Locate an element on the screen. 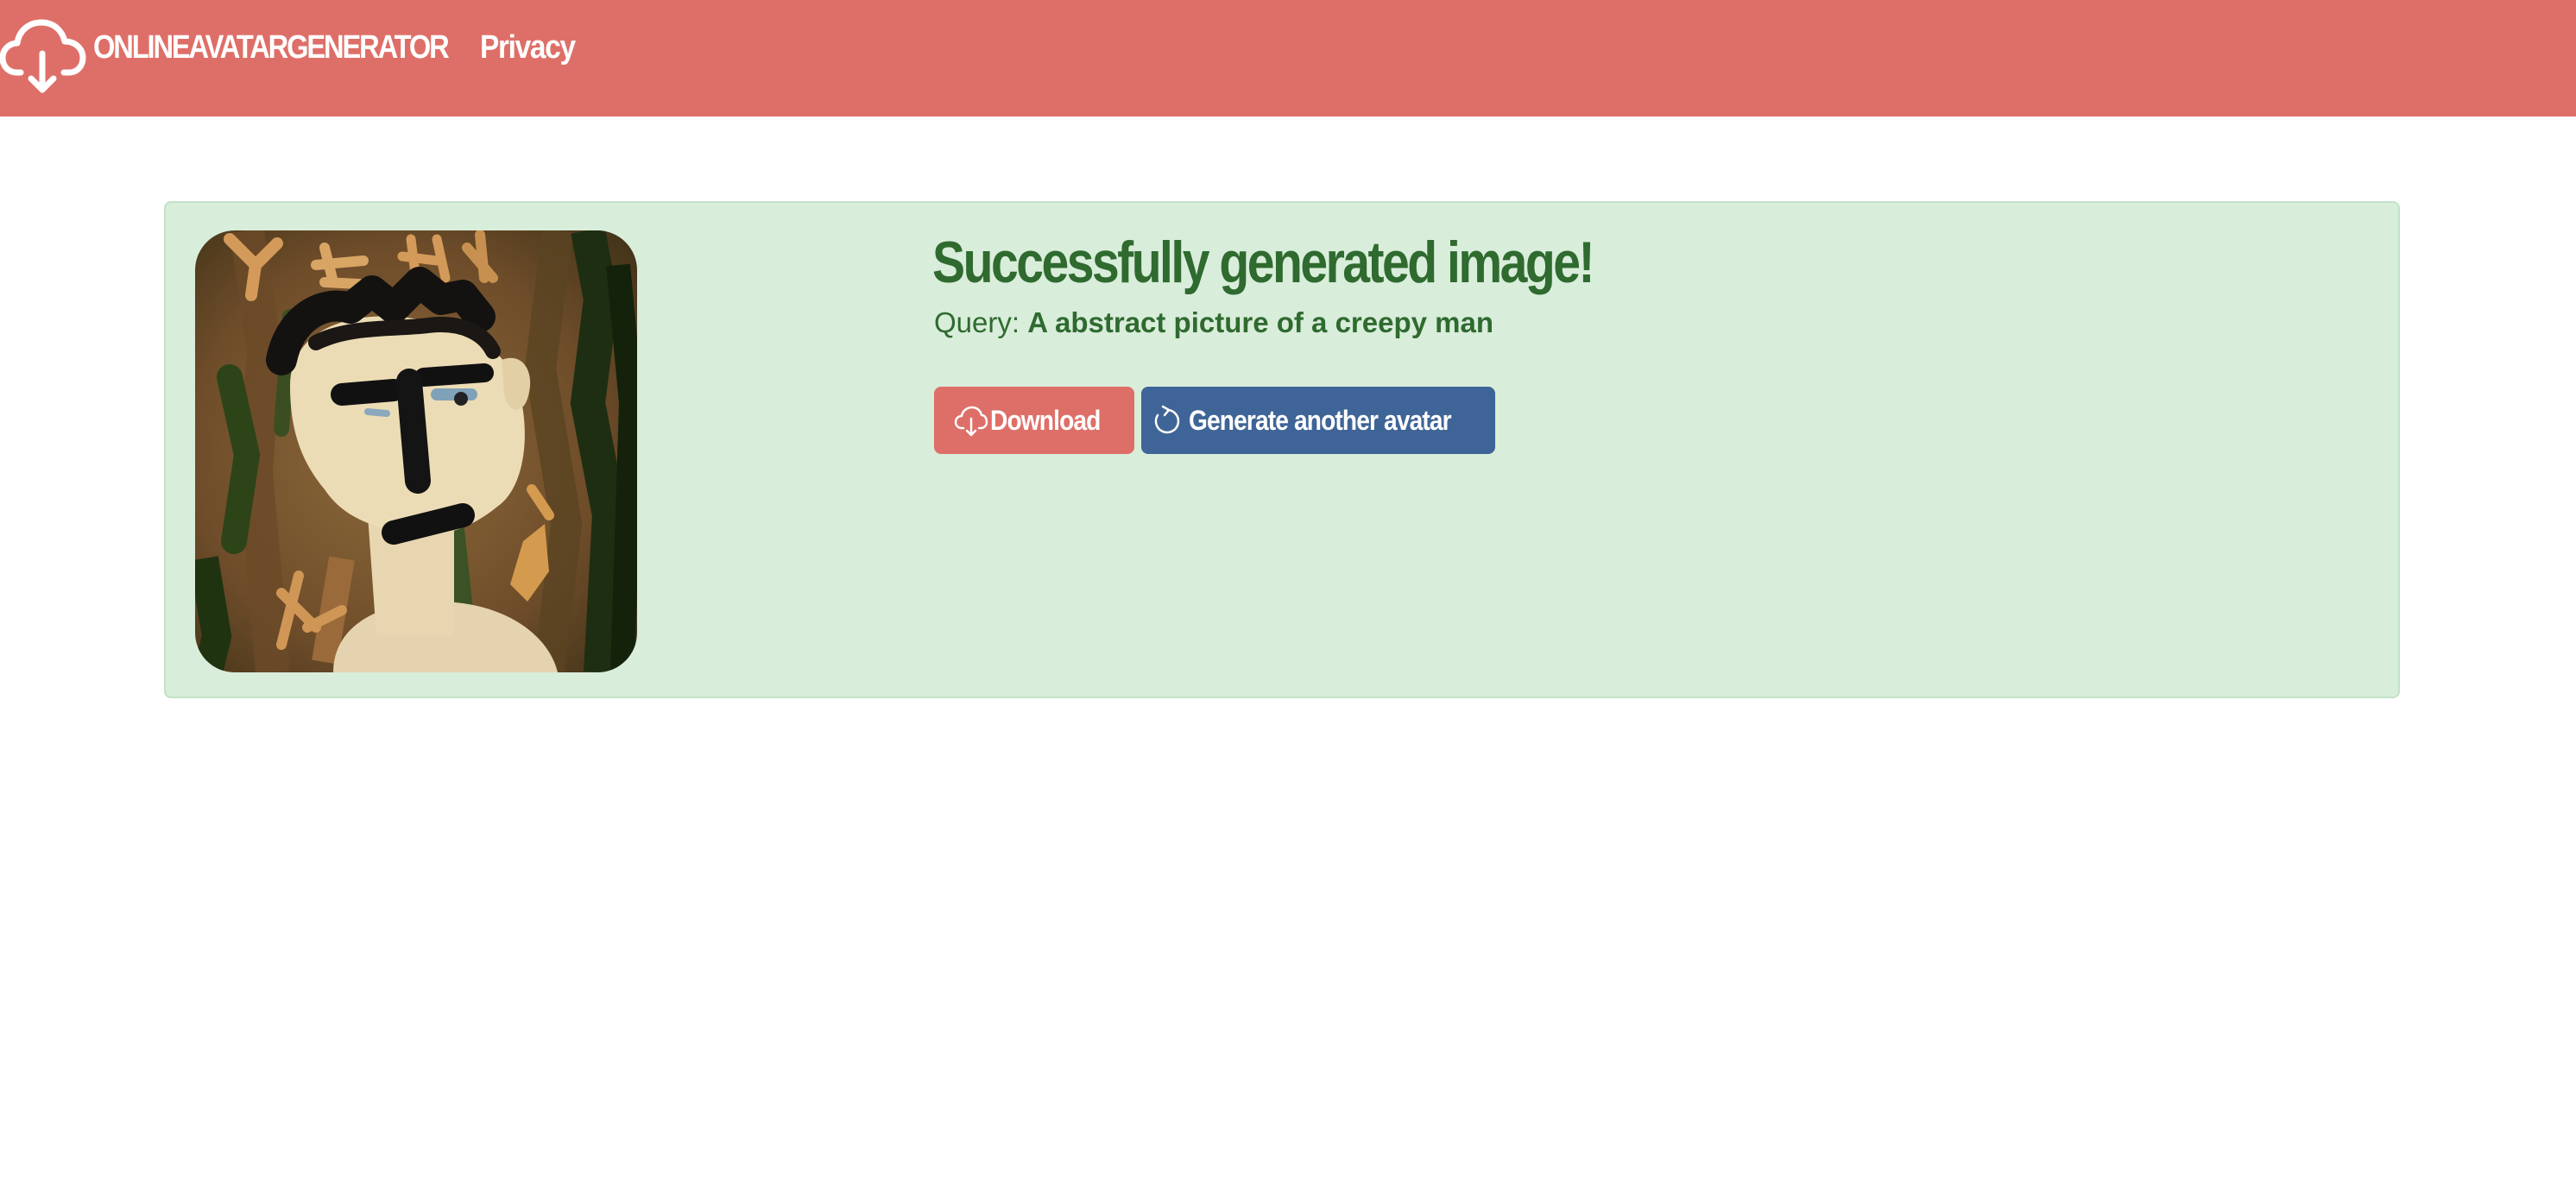  download-button-label: Download is located at coordinates (1045, 420).